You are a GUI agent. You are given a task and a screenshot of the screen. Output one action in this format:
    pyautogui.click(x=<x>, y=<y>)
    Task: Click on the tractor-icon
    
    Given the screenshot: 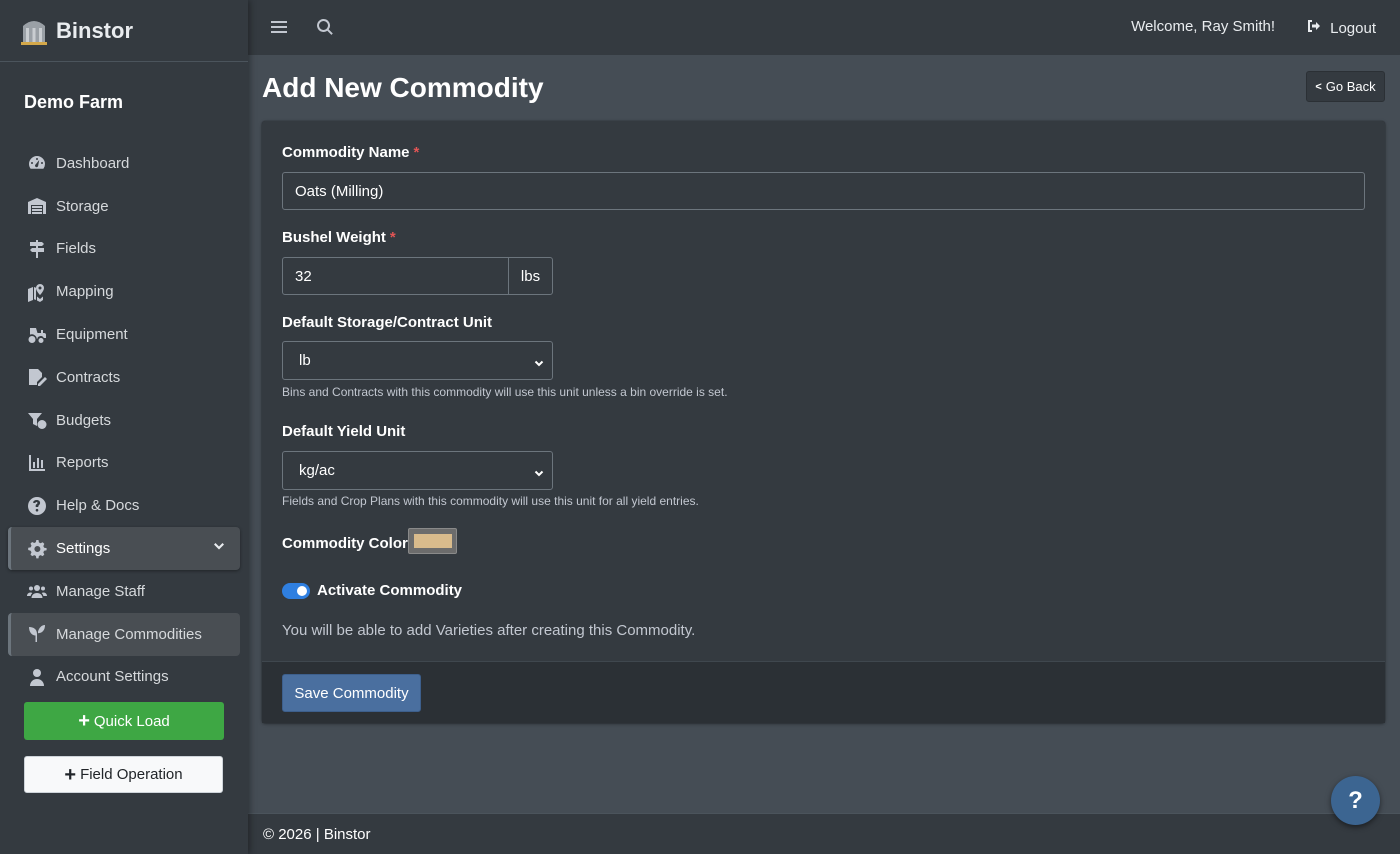 What is the action you would take?
    pyautogui.click(x=37, y=335)
    